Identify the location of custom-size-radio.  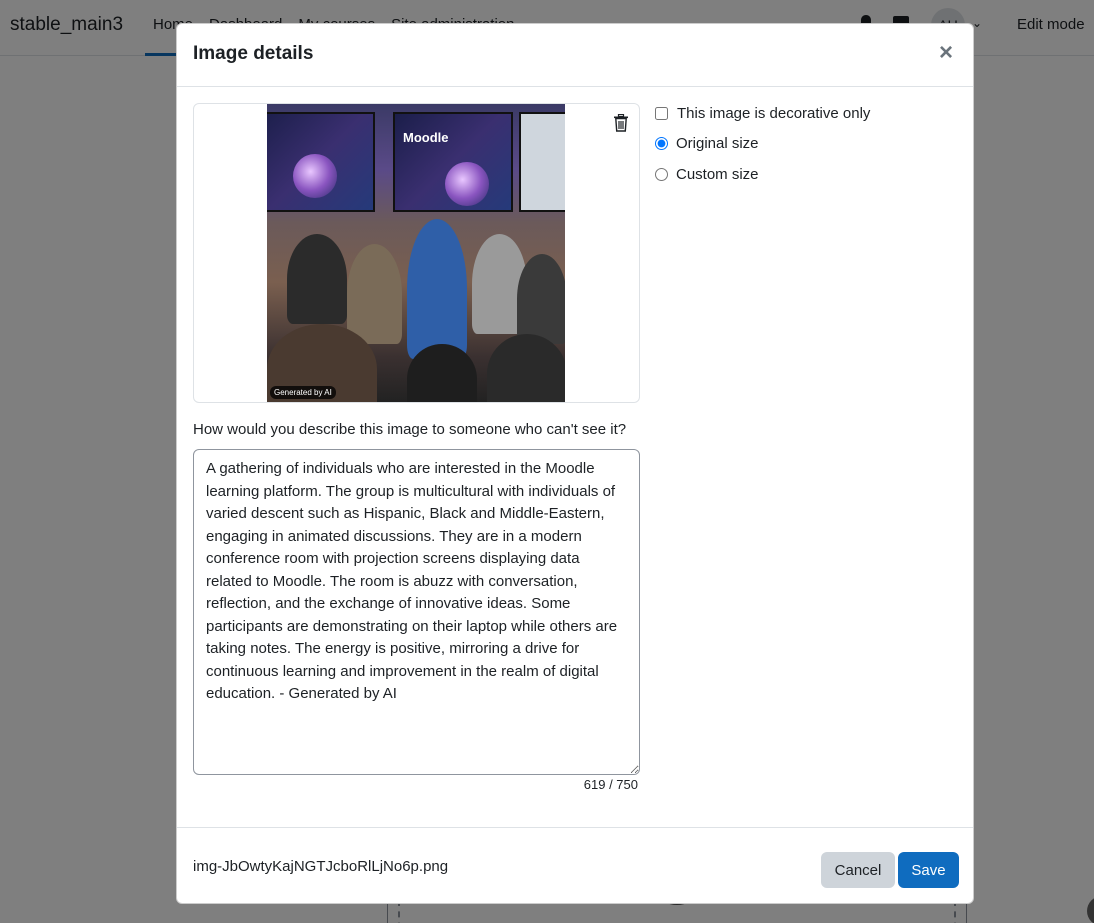
(661, 174).